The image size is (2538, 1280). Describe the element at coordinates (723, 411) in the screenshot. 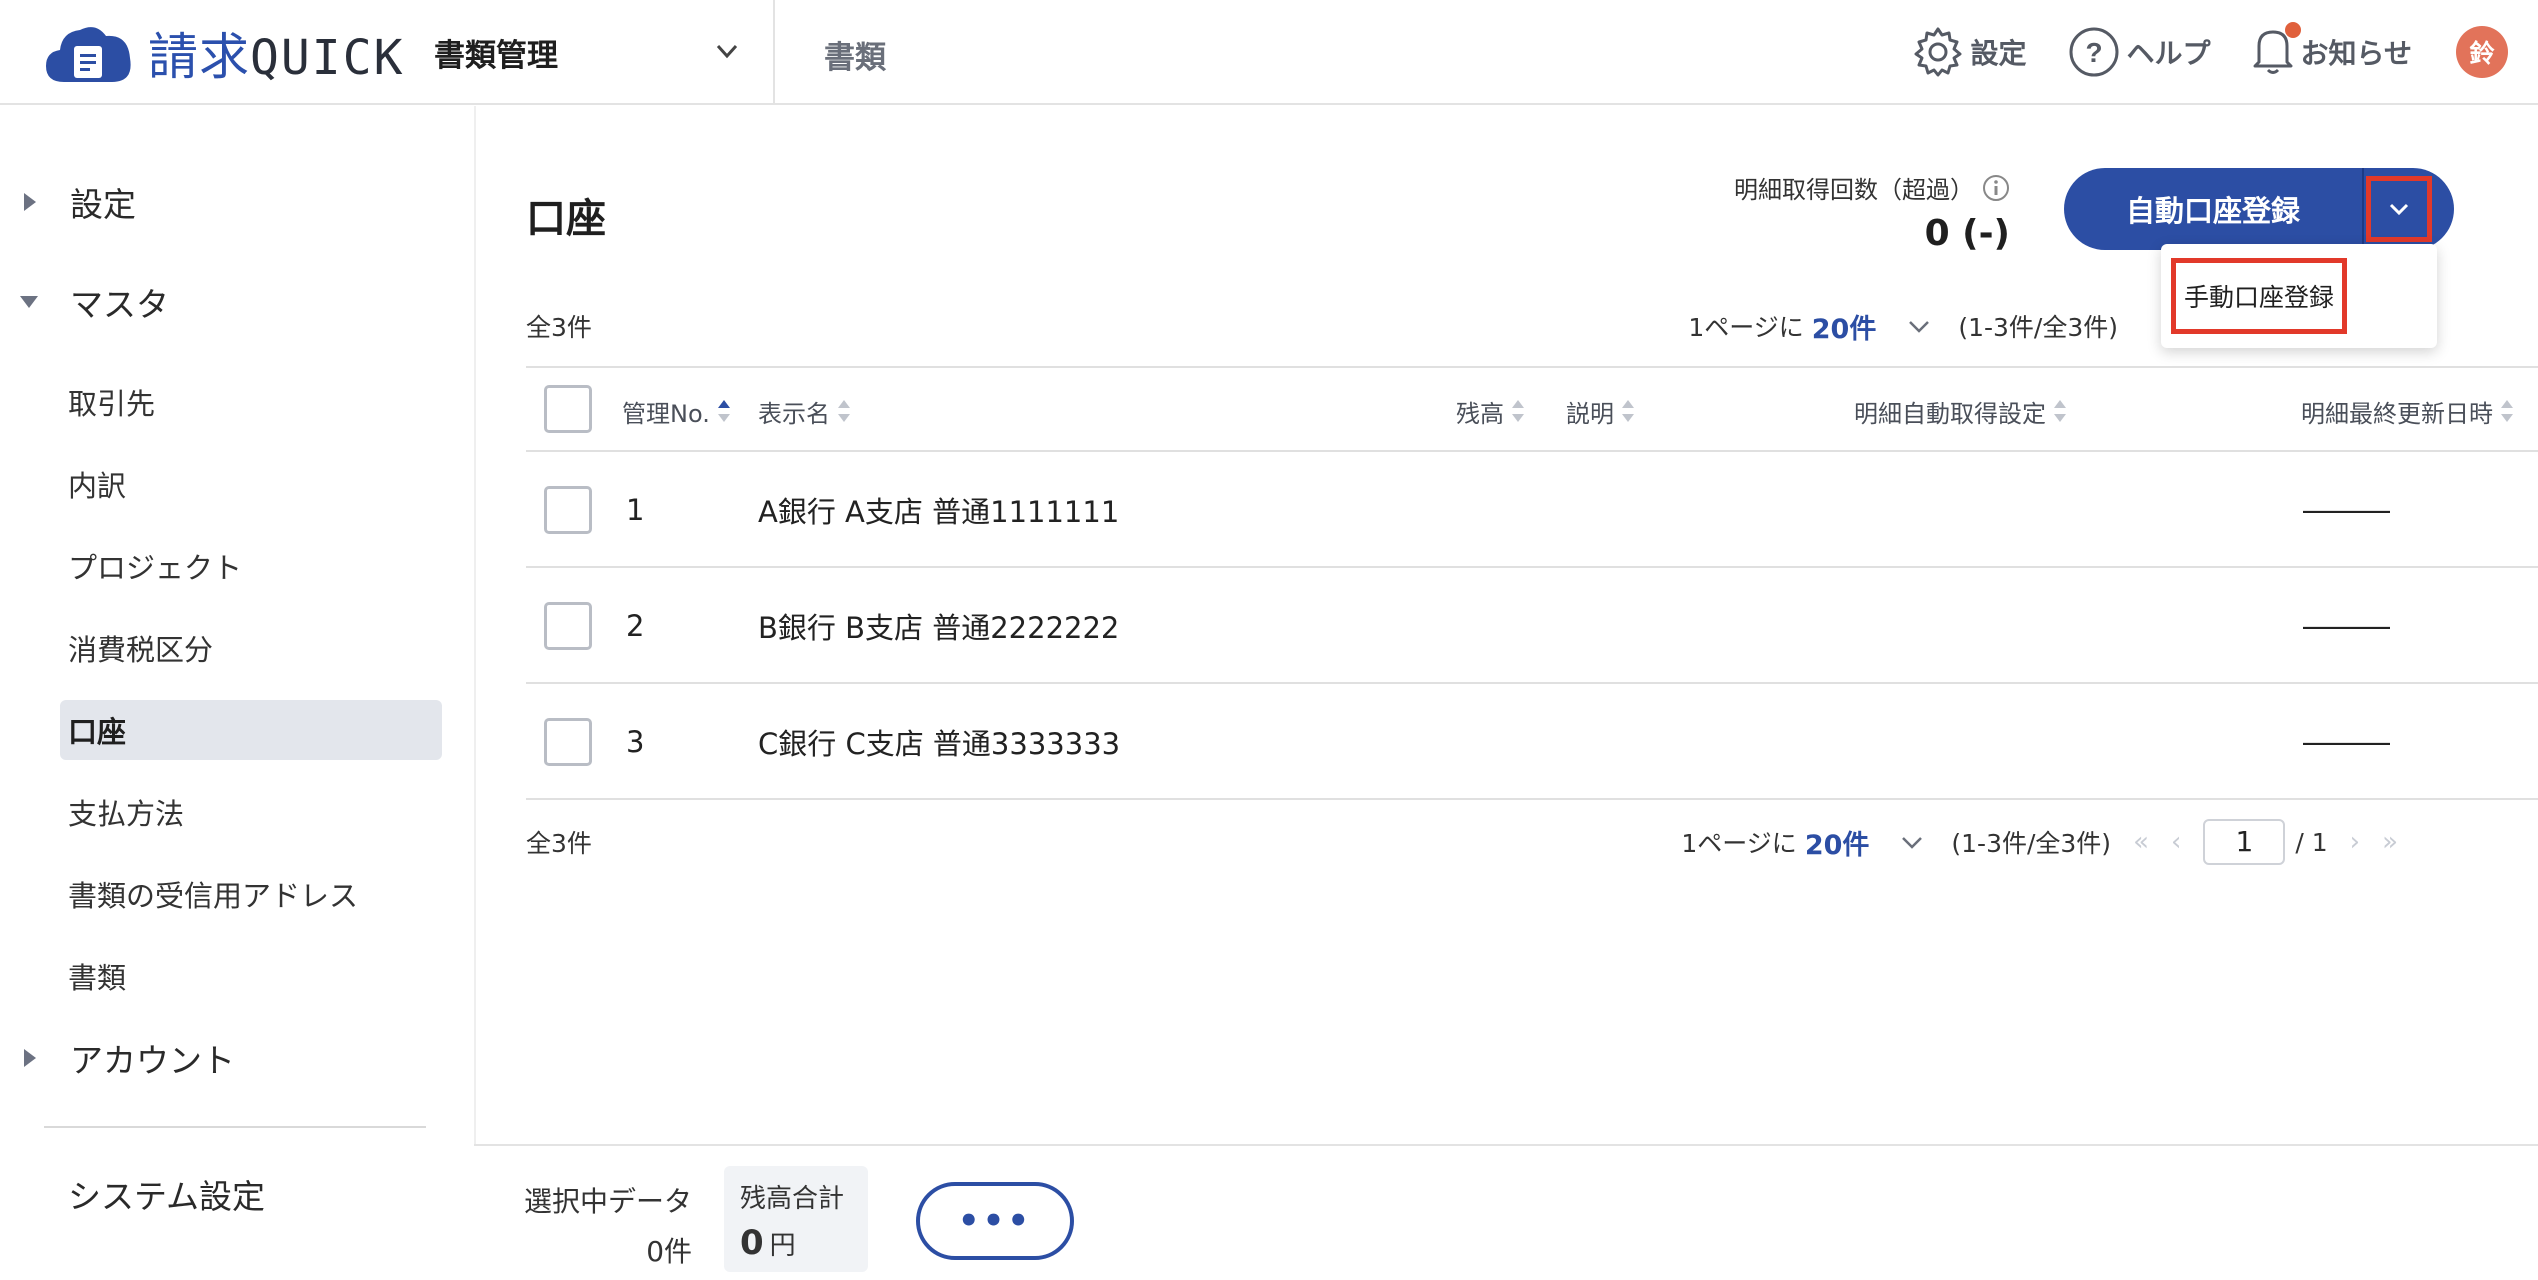

I see `sort-ascending-icon` at that location.